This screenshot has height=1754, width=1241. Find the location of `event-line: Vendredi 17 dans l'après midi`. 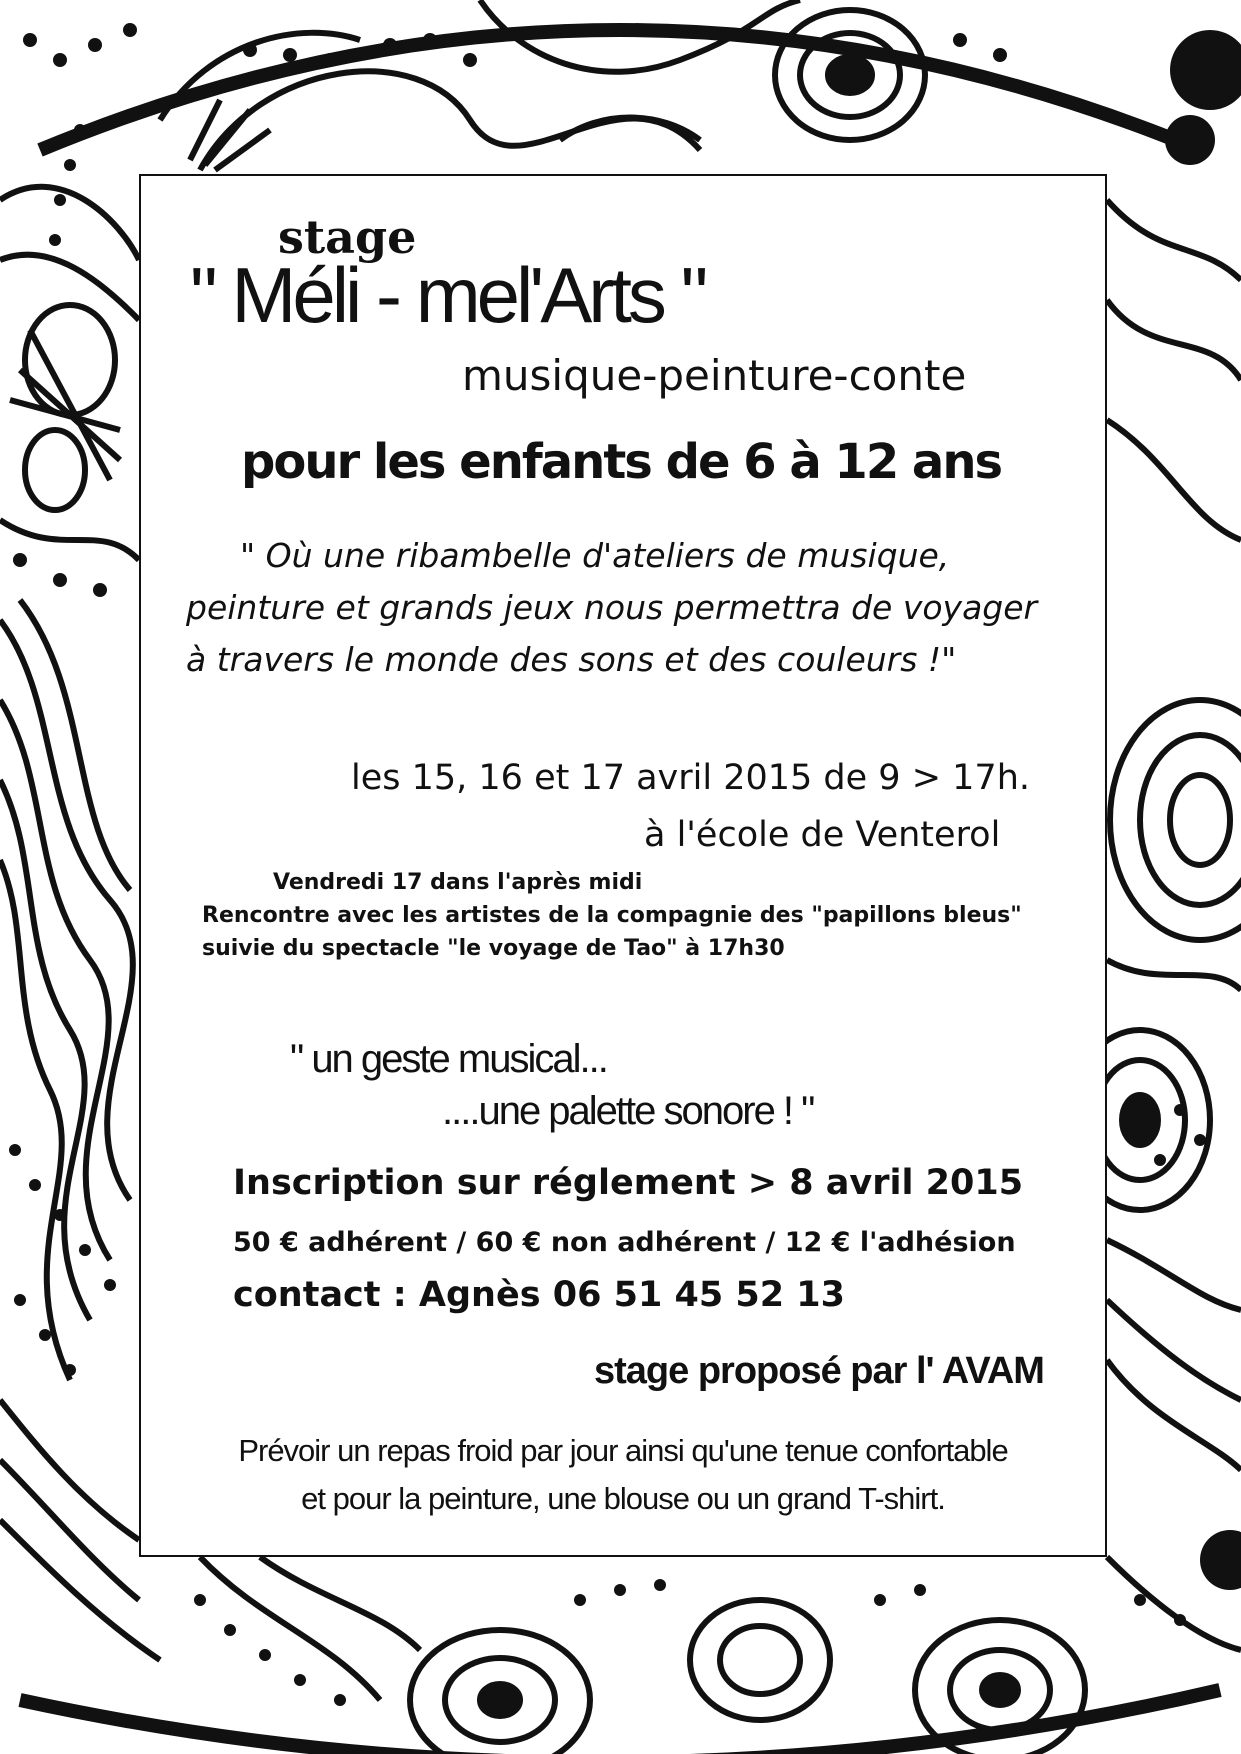

event-line: Vendredi 17 dans l'après midi is located at coordinates (458, 882).